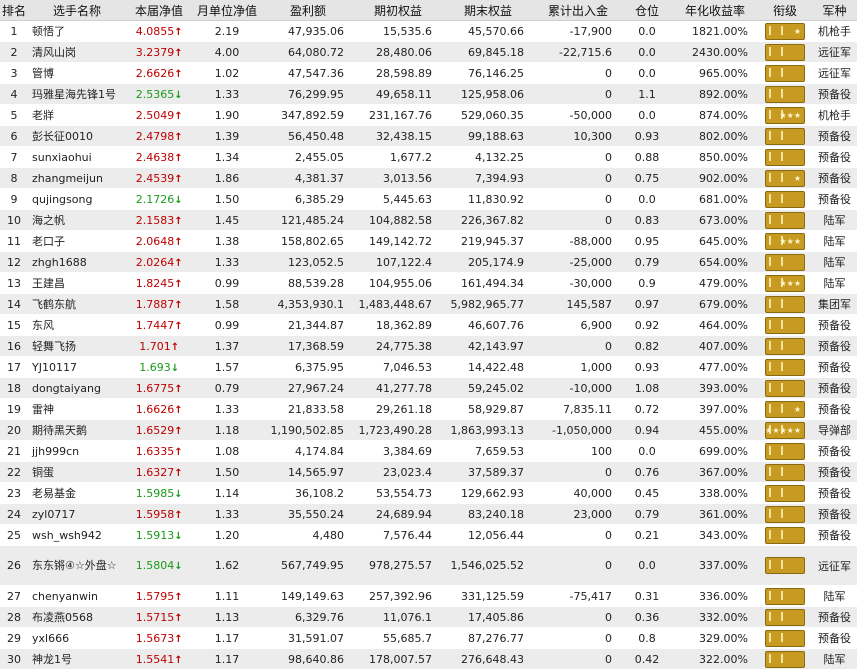 The height and width of the screenshot is (670, 857). I want to click on trader-name: YJ10117, so click(77, 367).